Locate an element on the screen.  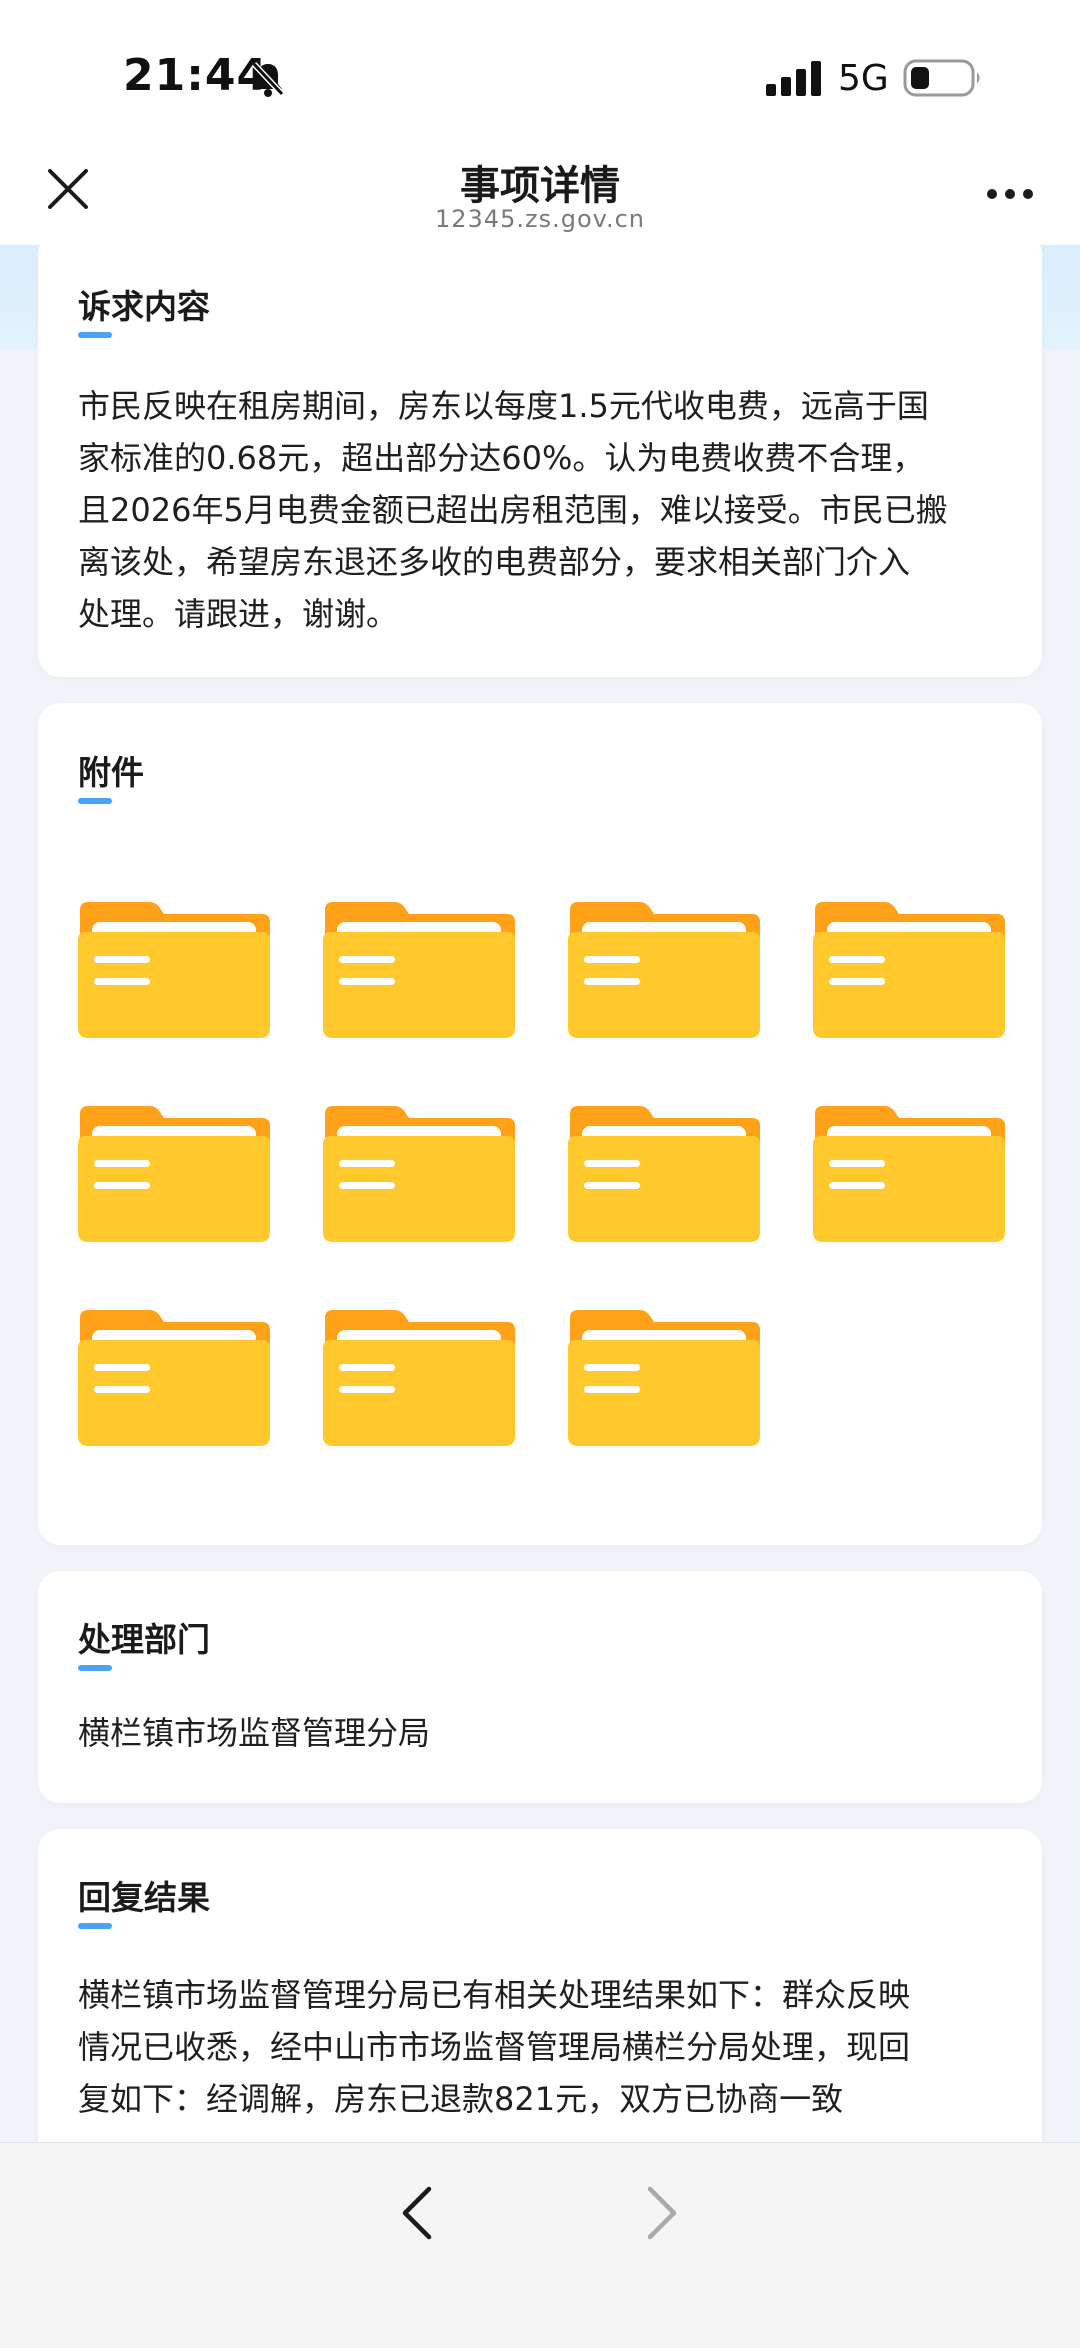
signal-icon is located at coordinates (793, 78).